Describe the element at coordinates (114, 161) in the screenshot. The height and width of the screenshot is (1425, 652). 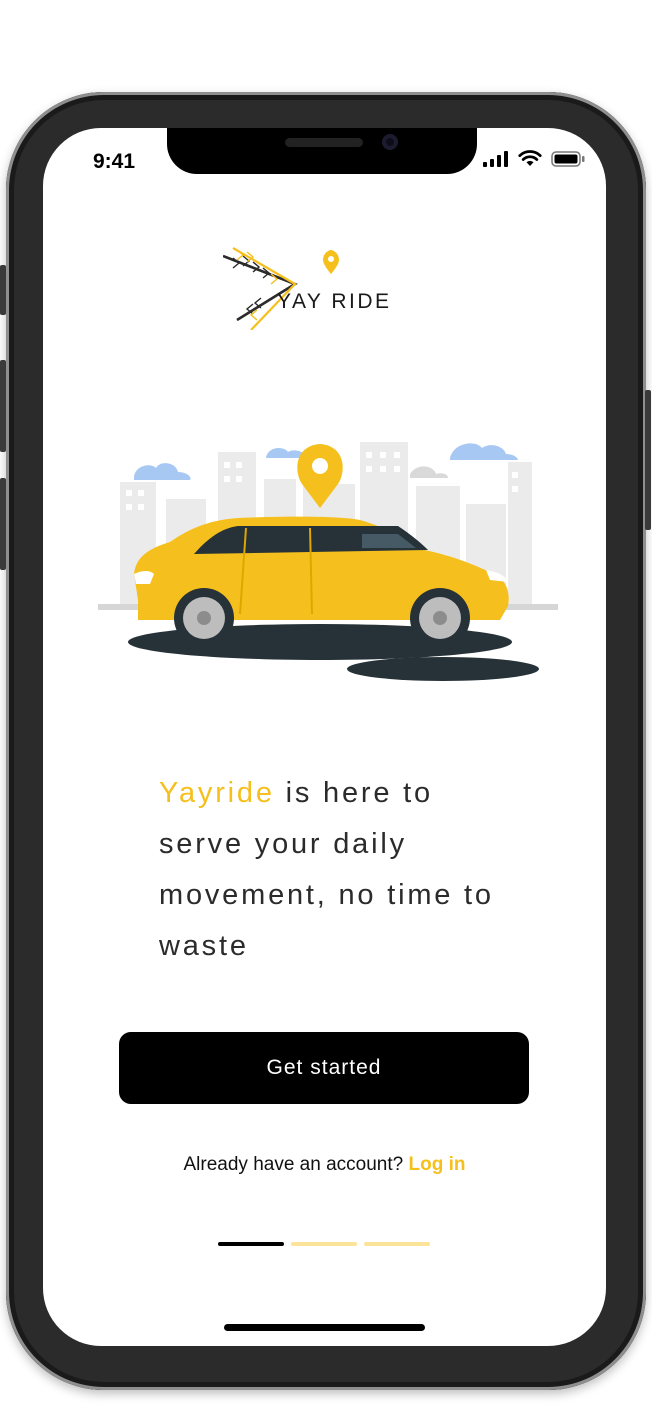
I see `status-time: 9:41` at that location.